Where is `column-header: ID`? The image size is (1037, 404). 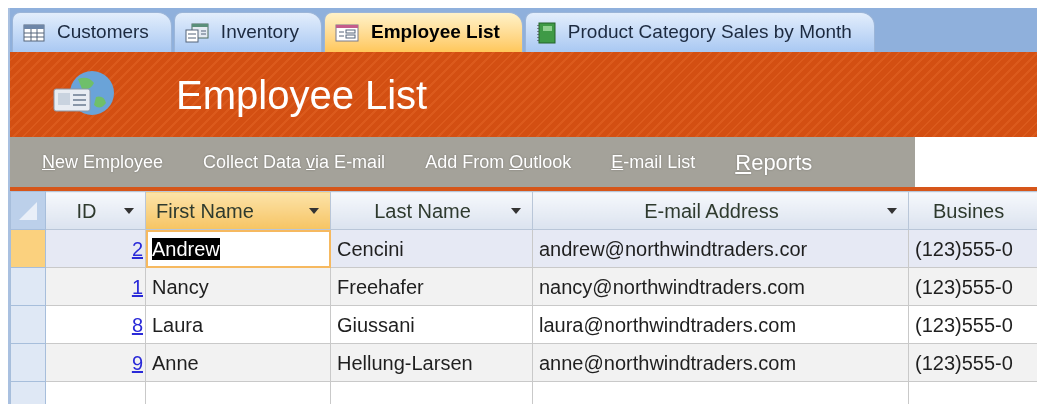
column-header: ID is located at coordinates (95, 210).